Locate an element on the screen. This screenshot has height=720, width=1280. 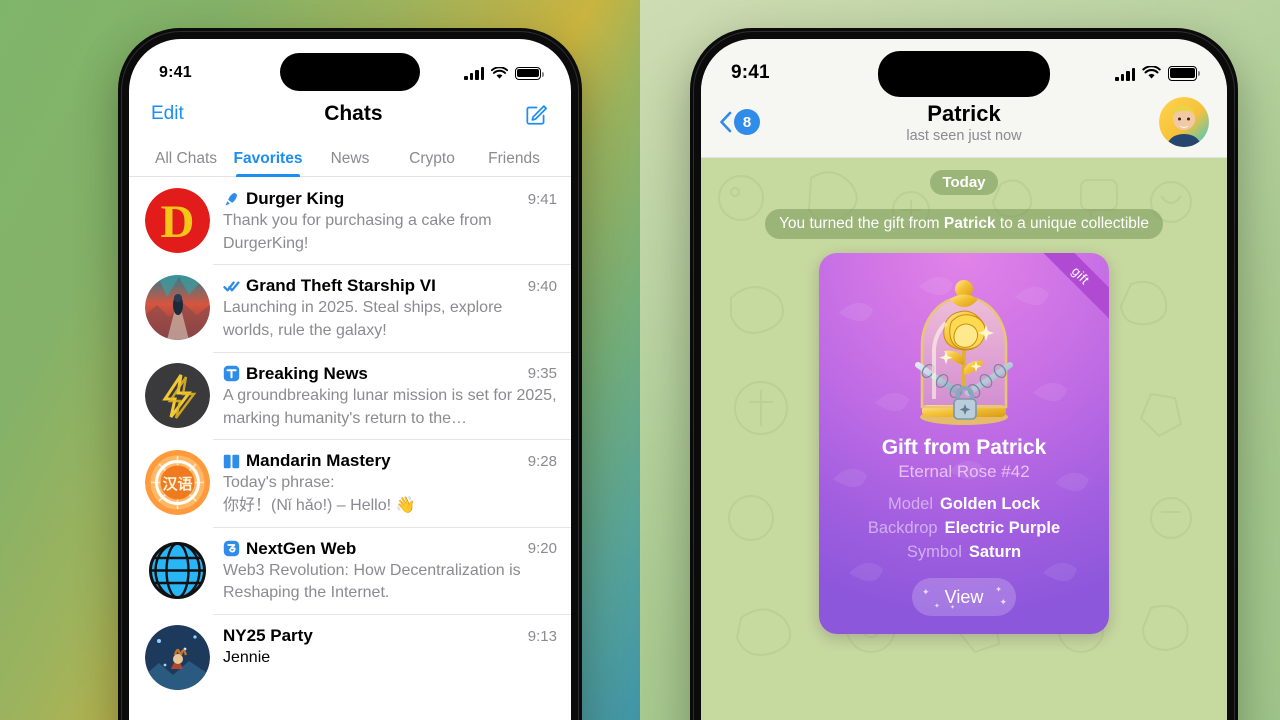
attribute-value: Saturn is located at coordinates (995, 552).